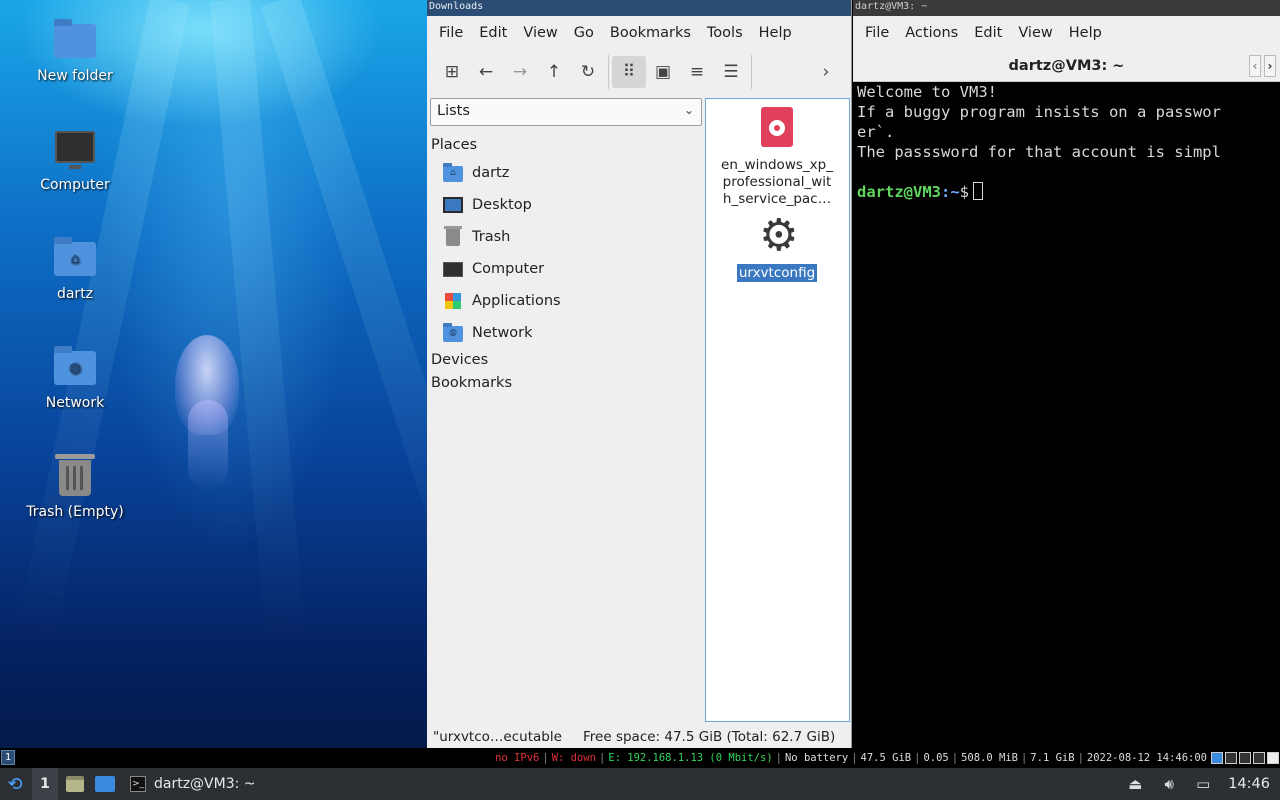 Image resolution: width=1280 pixels, height=800 pixels. I want to click on terminal-cursor, so click(978, 191).